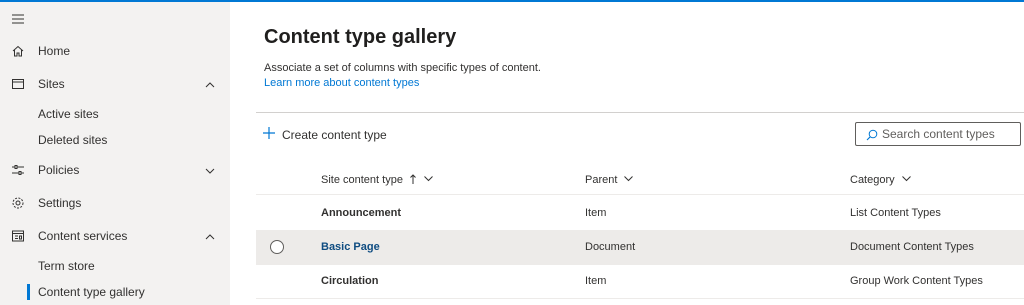  Describe the element at coordinates (895, 213) in the screenshot. I see `category-cell: List Content Types` at that location.